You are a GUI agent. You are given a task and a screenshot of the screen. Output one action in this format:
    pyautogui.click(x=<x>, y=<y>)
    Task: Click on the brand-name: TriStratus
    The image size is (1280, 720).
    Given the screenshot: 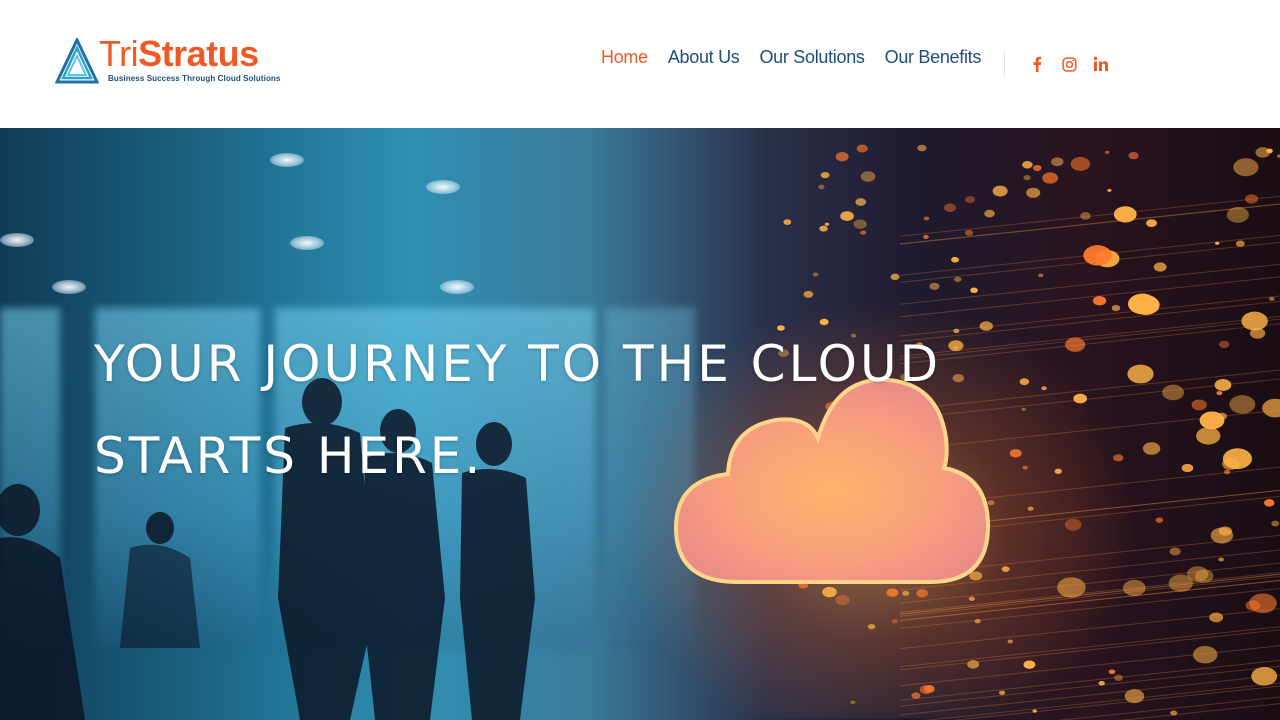 What is the action you would take?
    pyautogui.click(x=179, y=54)
    